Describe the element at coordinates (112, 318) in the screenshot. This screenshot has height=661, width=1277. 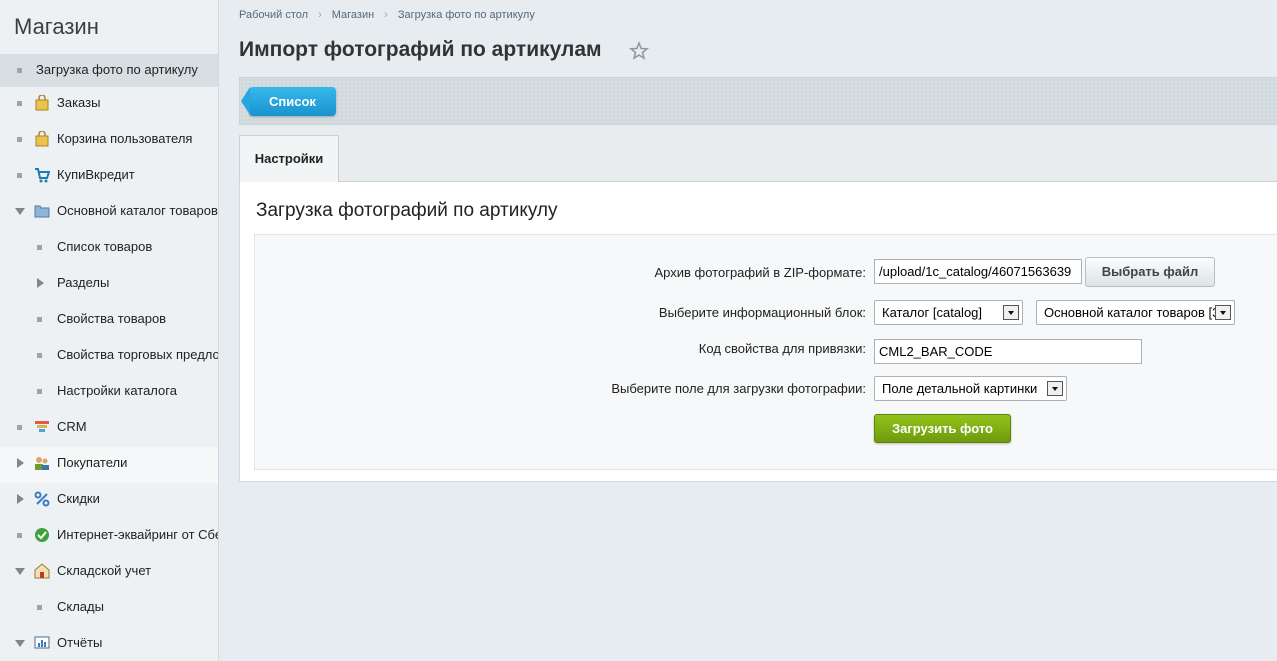
I see `sidebar-item-label: Свойства товаров` at that location.